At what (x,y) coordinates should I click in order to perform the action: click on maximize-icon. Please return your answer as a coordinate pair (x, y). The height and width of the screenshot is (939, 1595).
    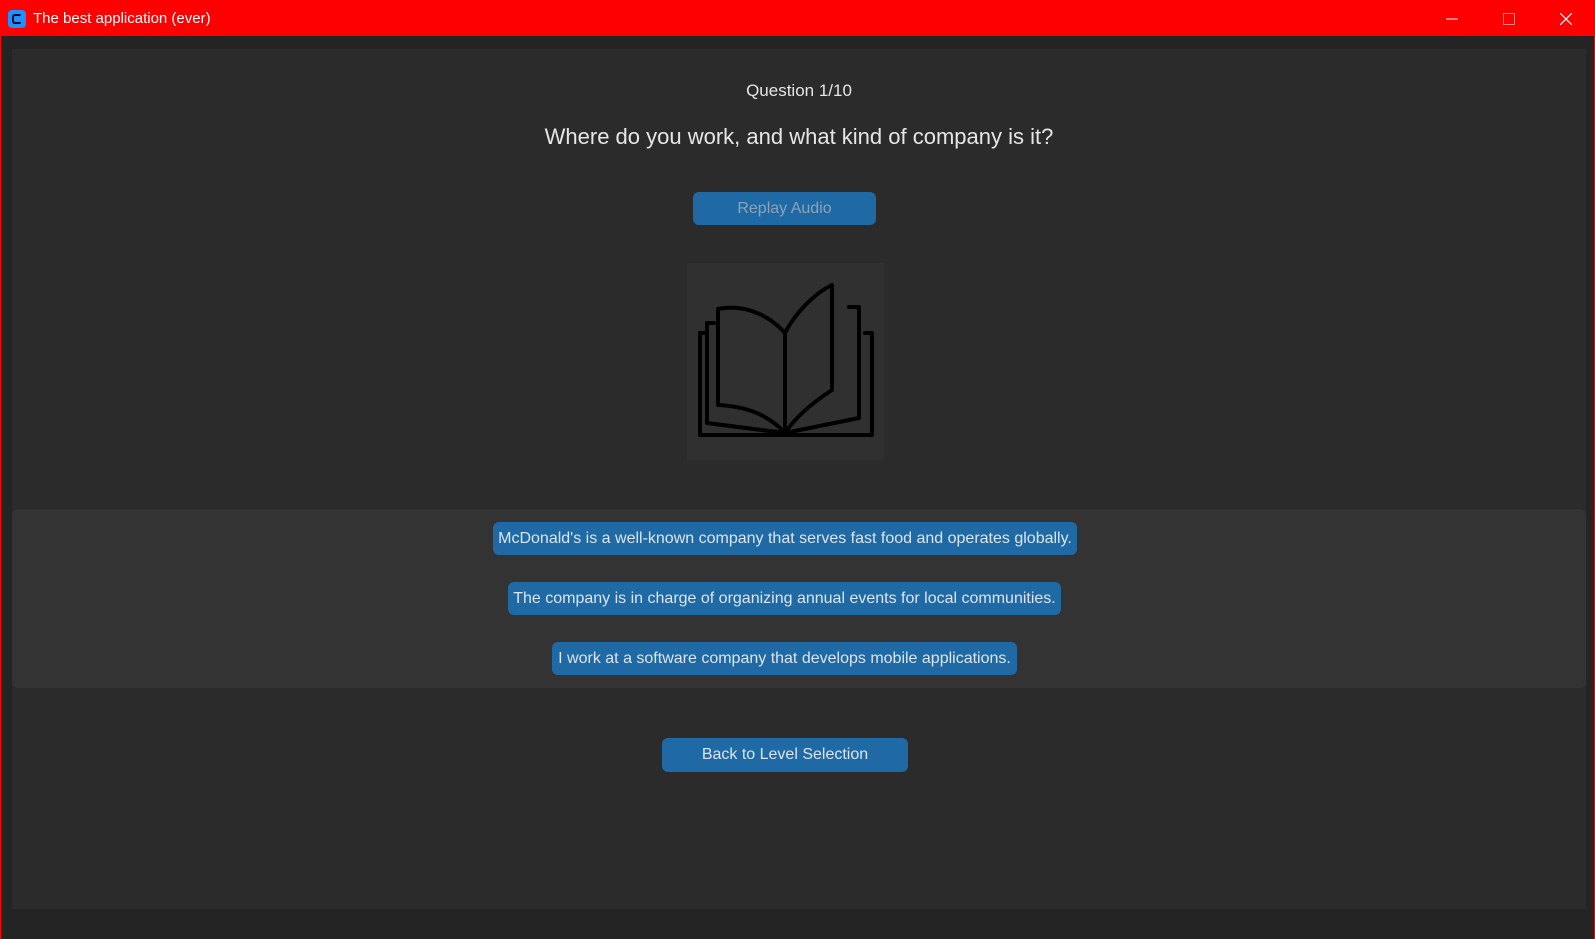
    Looking at the image, I should click on (1508, 18).